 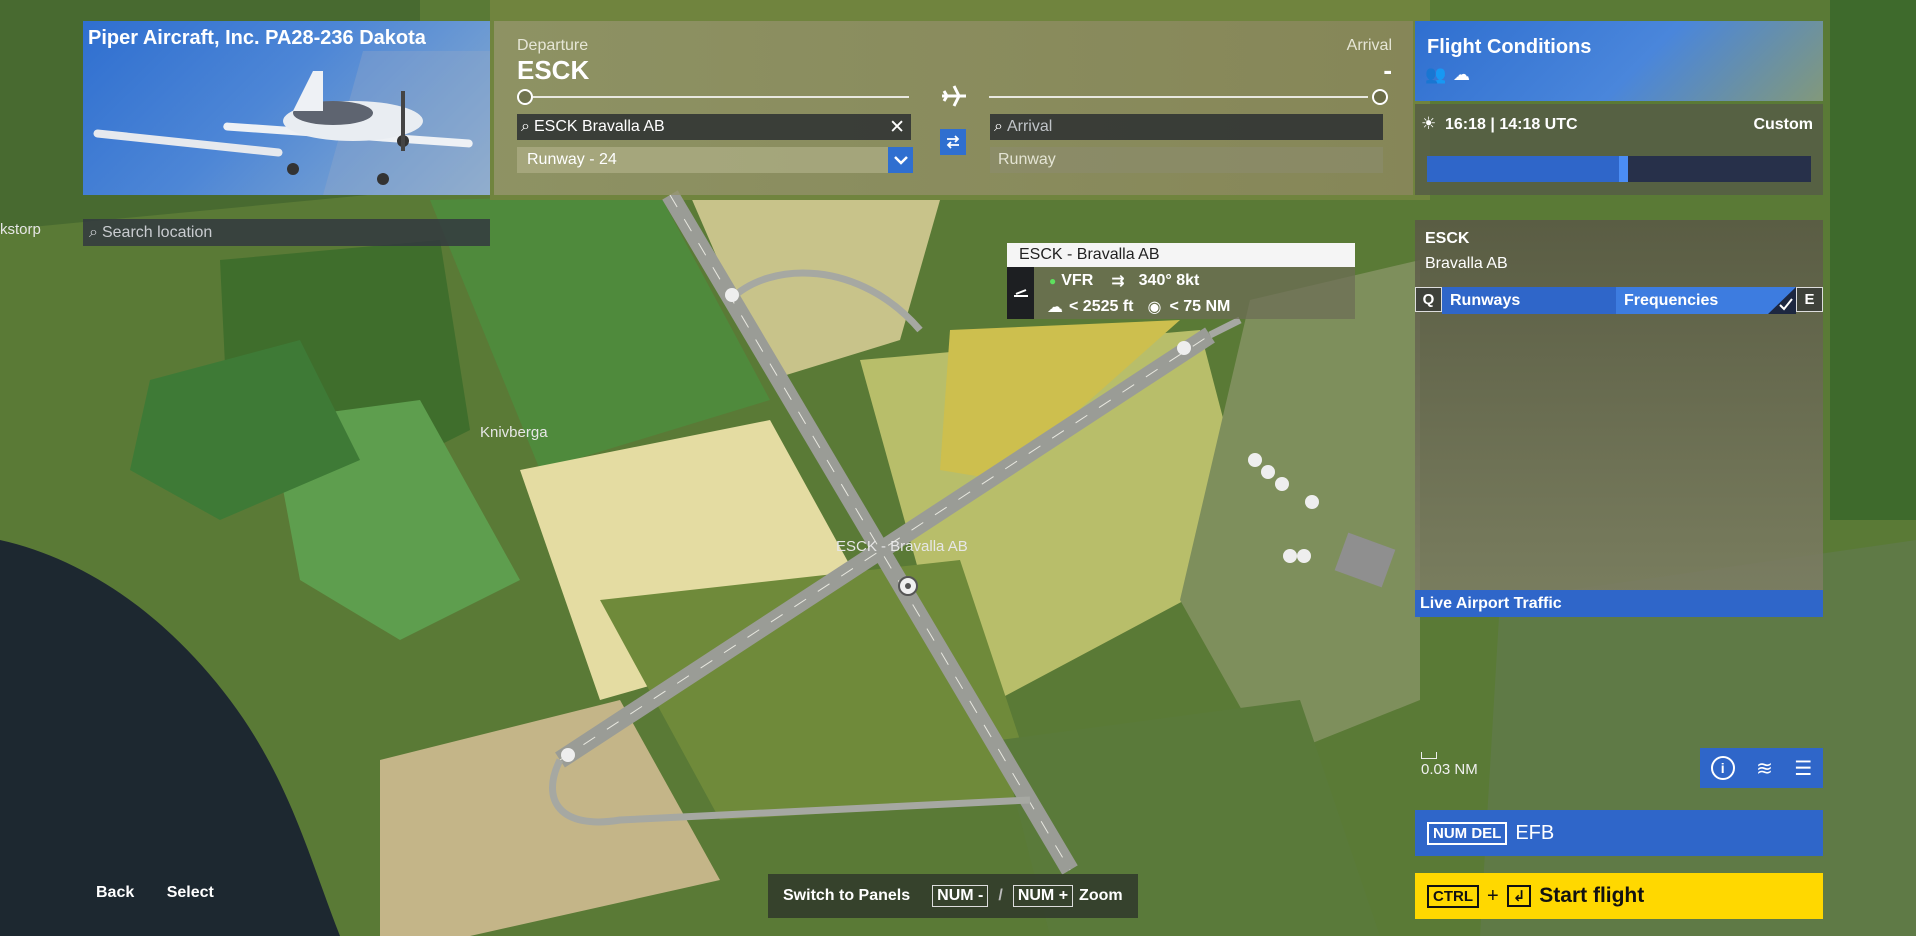 I want to click on start-flight-label: Start flight, so click(x=1592, y=895).